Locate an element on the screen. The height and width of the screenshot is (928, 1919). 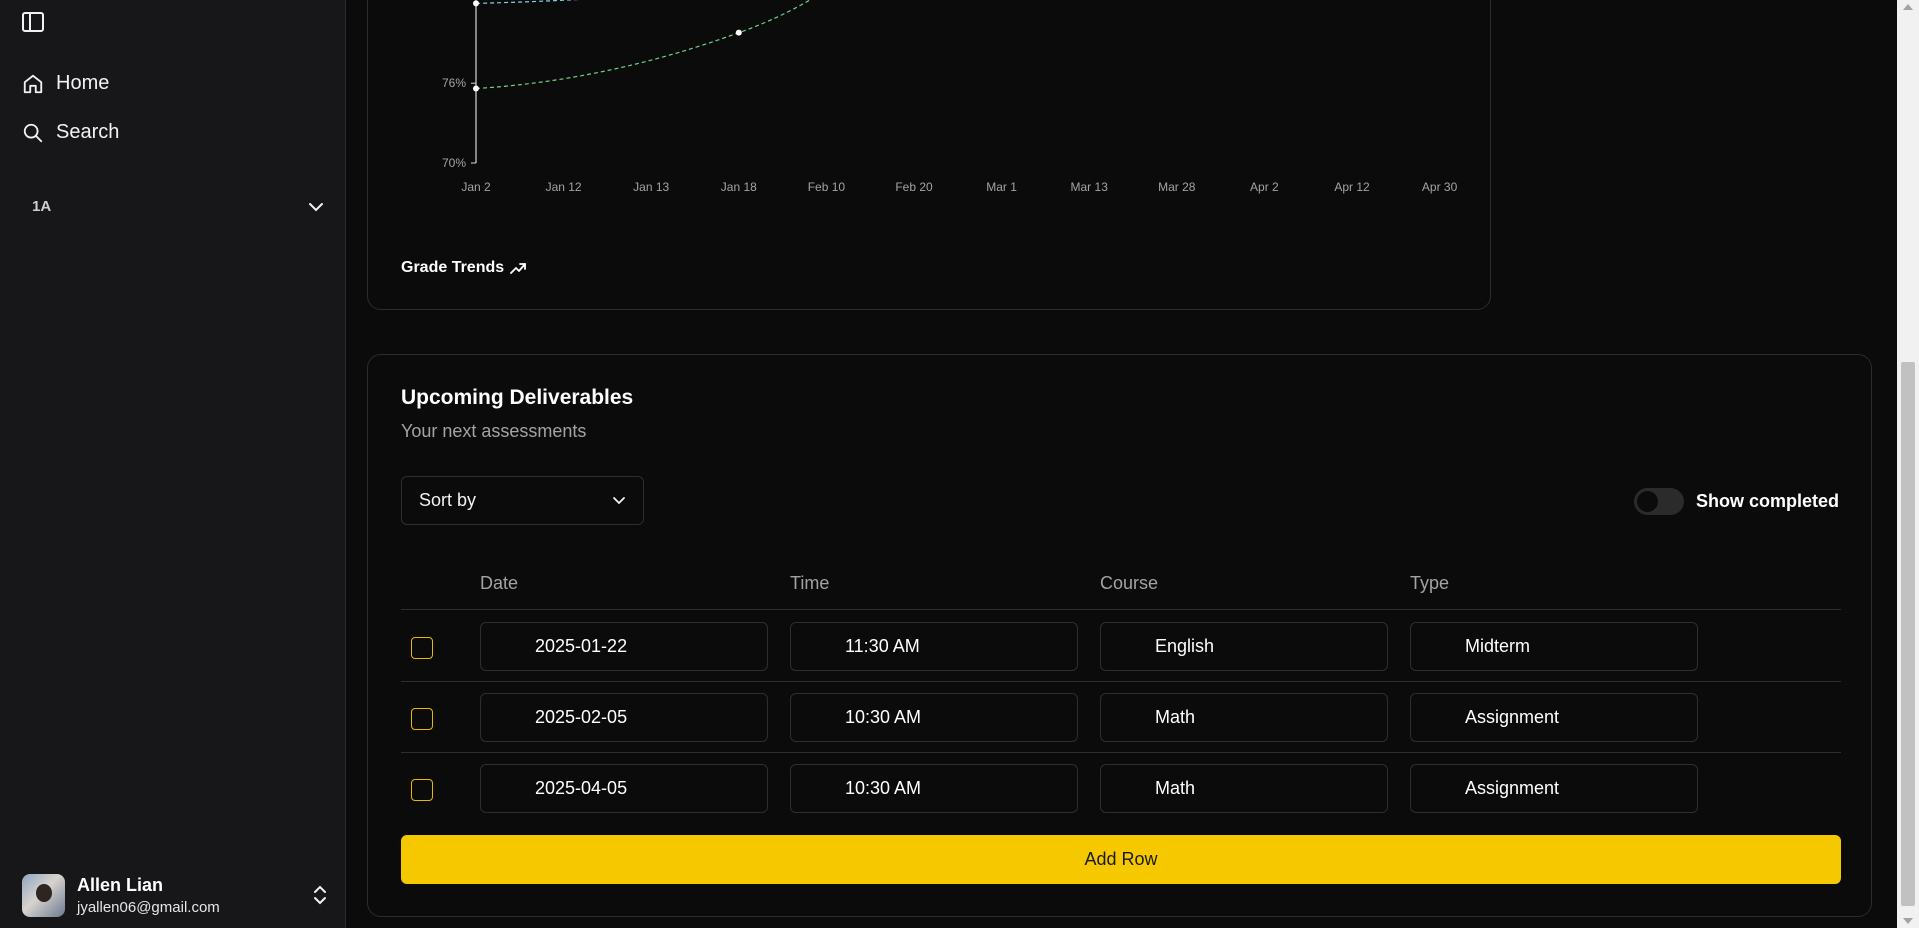
x-tick-label: Apr 2 is located at coordinates (1264, 187).